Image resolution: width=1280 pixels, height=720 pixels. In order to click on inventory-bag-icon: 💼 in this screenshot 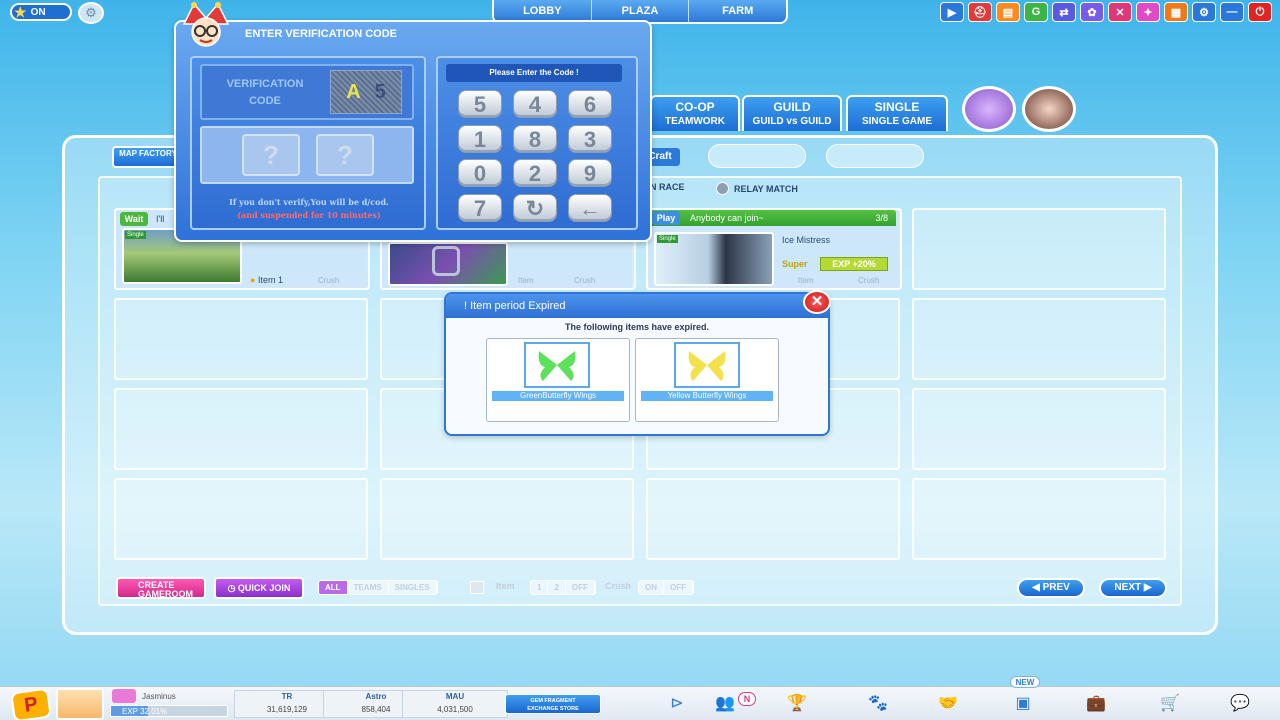, I will do `click(1096, 704)`.